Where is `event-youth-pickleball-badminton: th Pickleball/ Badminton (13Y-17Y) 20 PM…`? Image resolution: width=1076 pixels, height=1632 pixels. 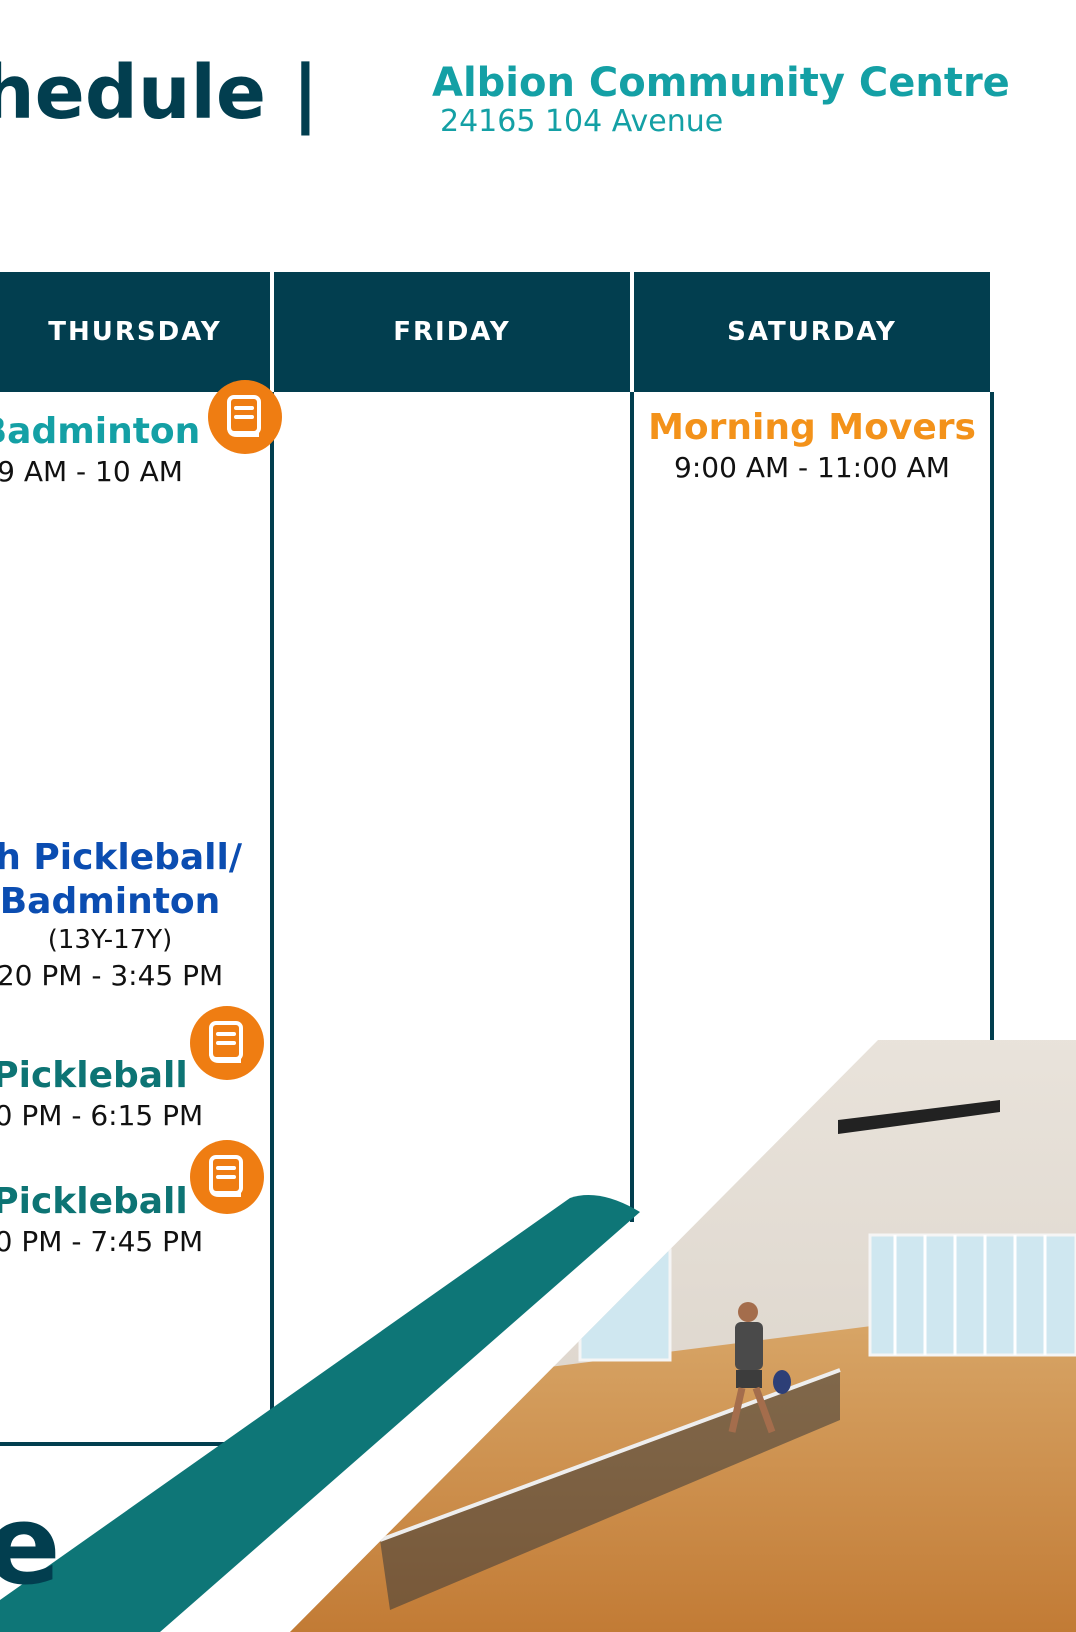
event-youth-pickleball-badminton: th Pickleball/ Badminton (13Y-17Y) 20 PM… is located at coordinates (140, 915).